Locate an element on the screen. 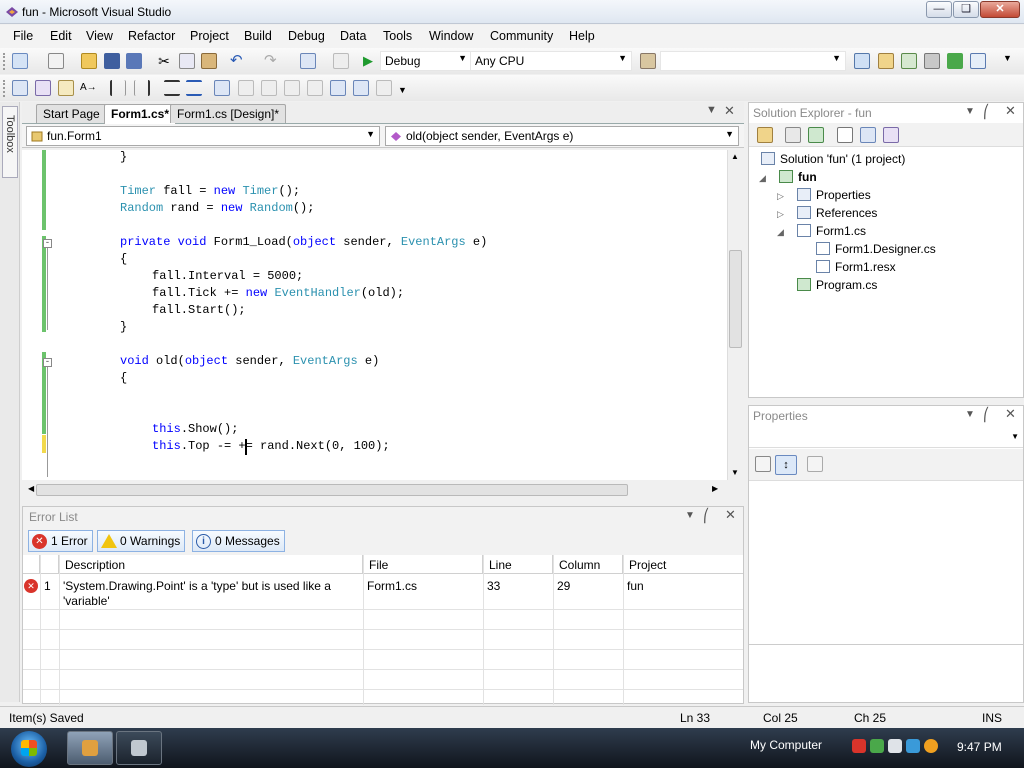 Image resolution: width=1024 pixels, height=768 pixels. tree-form1-resx: Form1.resx is located at coordinates (856, 267).